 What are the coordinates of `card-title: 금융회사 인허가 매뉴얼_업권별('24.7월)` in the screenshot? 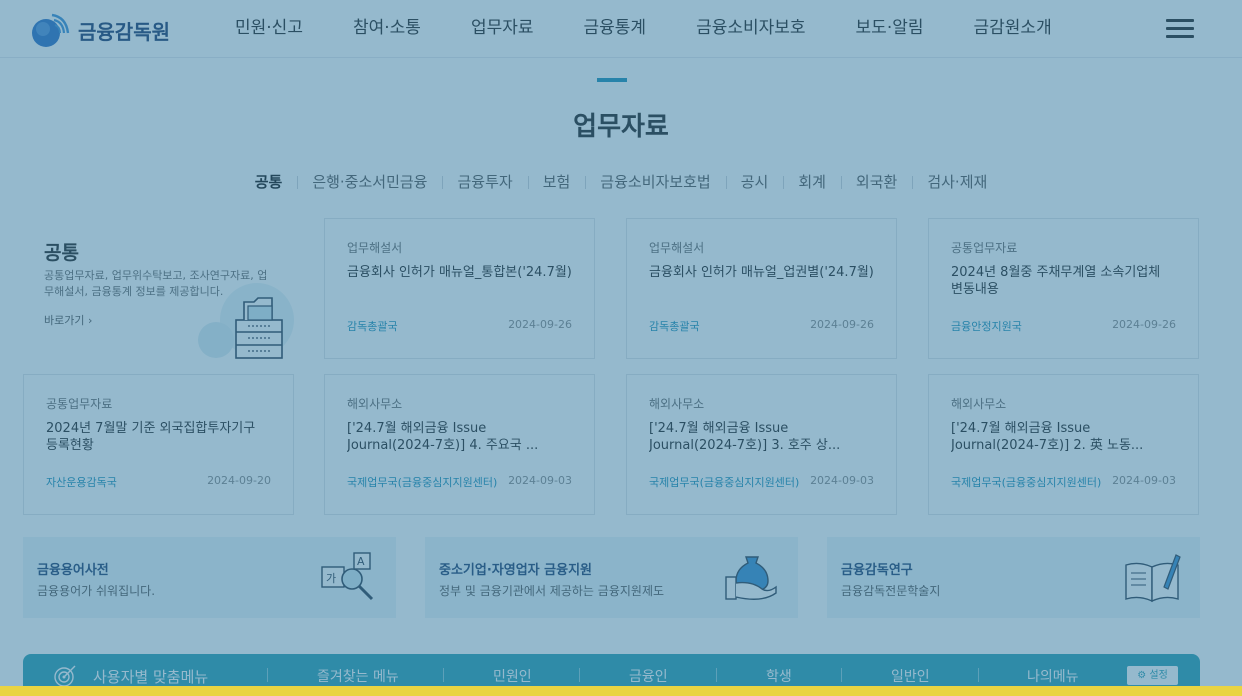 It's located at (761, 272).